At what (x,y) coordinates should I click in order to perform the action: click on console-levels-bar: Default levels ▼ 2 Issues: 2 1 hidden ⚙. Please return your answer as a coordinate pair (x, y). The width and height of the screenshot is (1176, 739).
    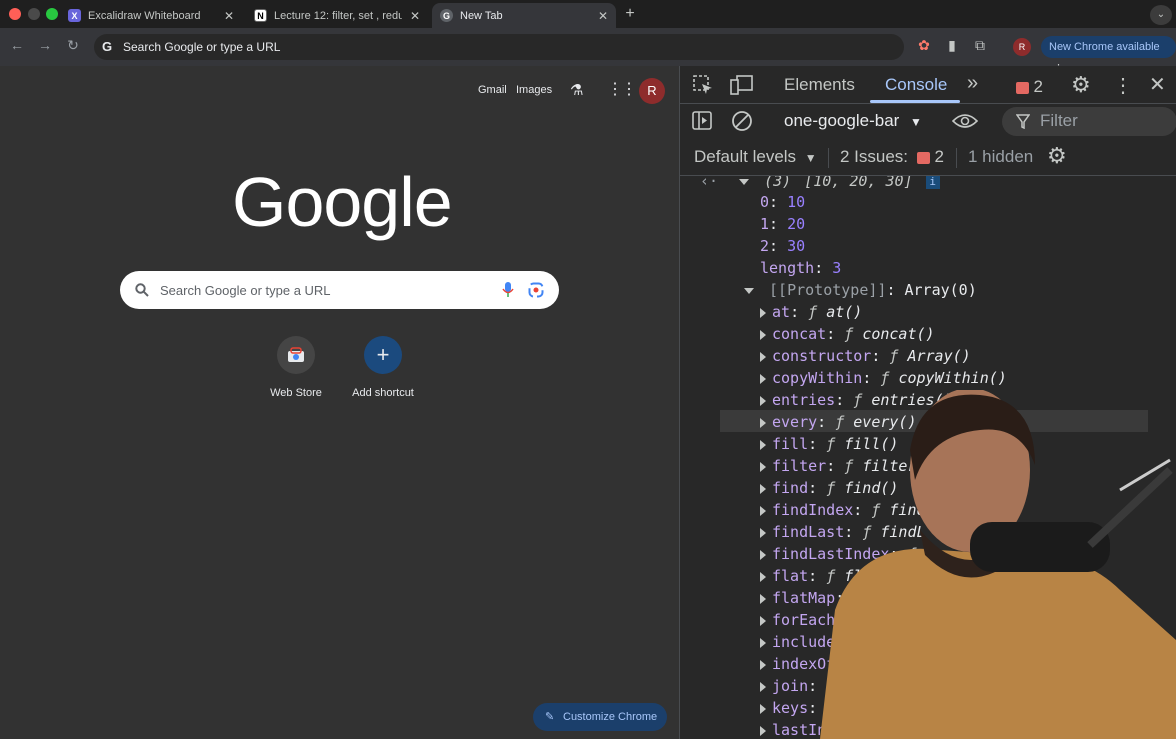
    Looking at the image, I should click on (928, 157).